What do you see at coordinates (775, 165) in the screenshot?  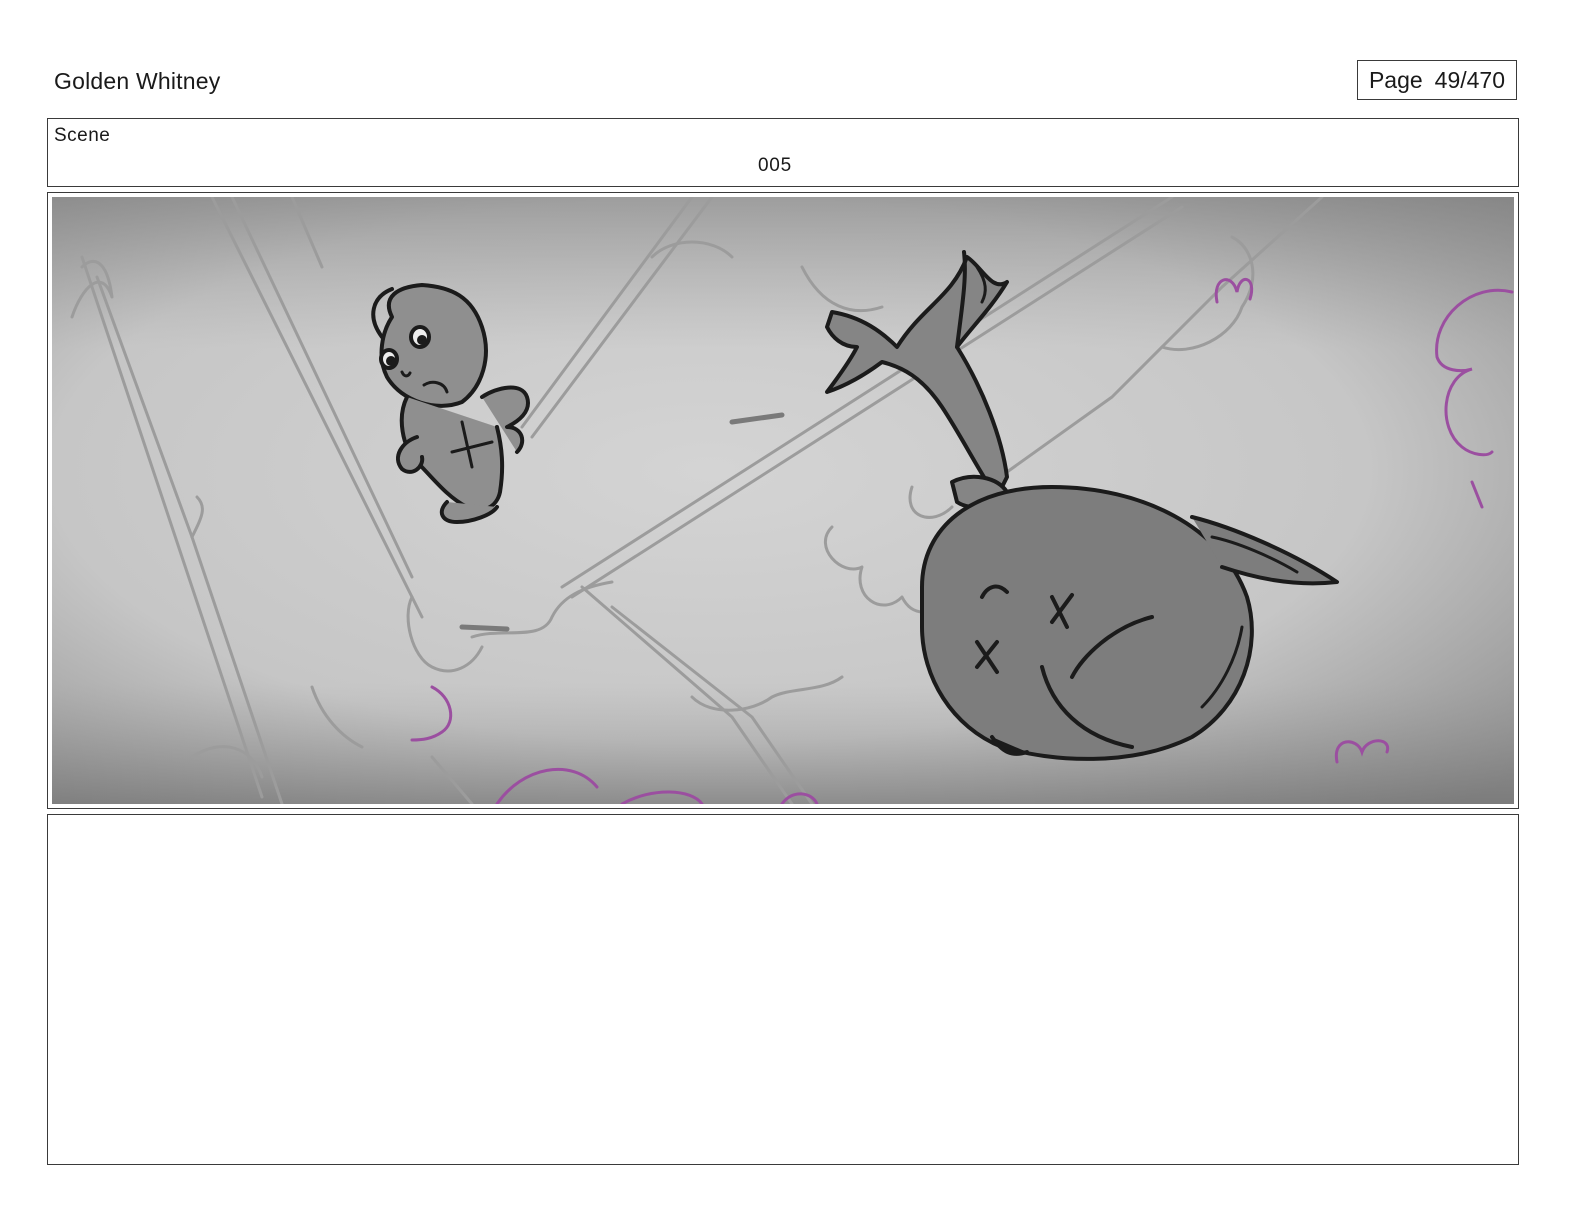 I see `scene-number: 005` at bounding box center [775, 165].